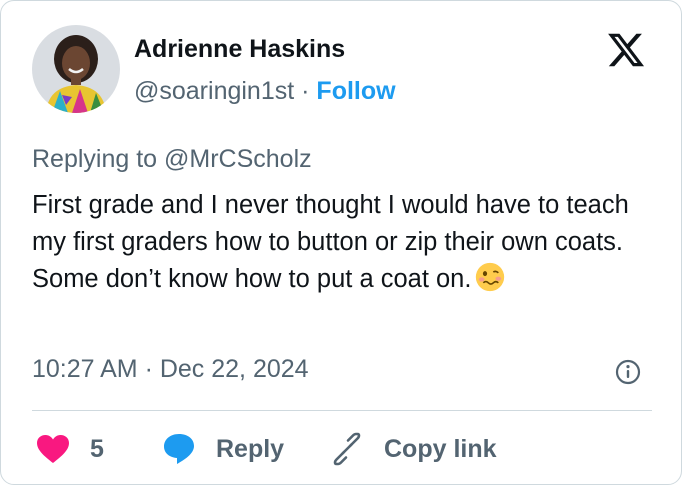 The image size is (682, 485). What do you see at coordinates (626, 50) in the screenshot?
I see `x-logo-icon` at bounding box center [626, 50].